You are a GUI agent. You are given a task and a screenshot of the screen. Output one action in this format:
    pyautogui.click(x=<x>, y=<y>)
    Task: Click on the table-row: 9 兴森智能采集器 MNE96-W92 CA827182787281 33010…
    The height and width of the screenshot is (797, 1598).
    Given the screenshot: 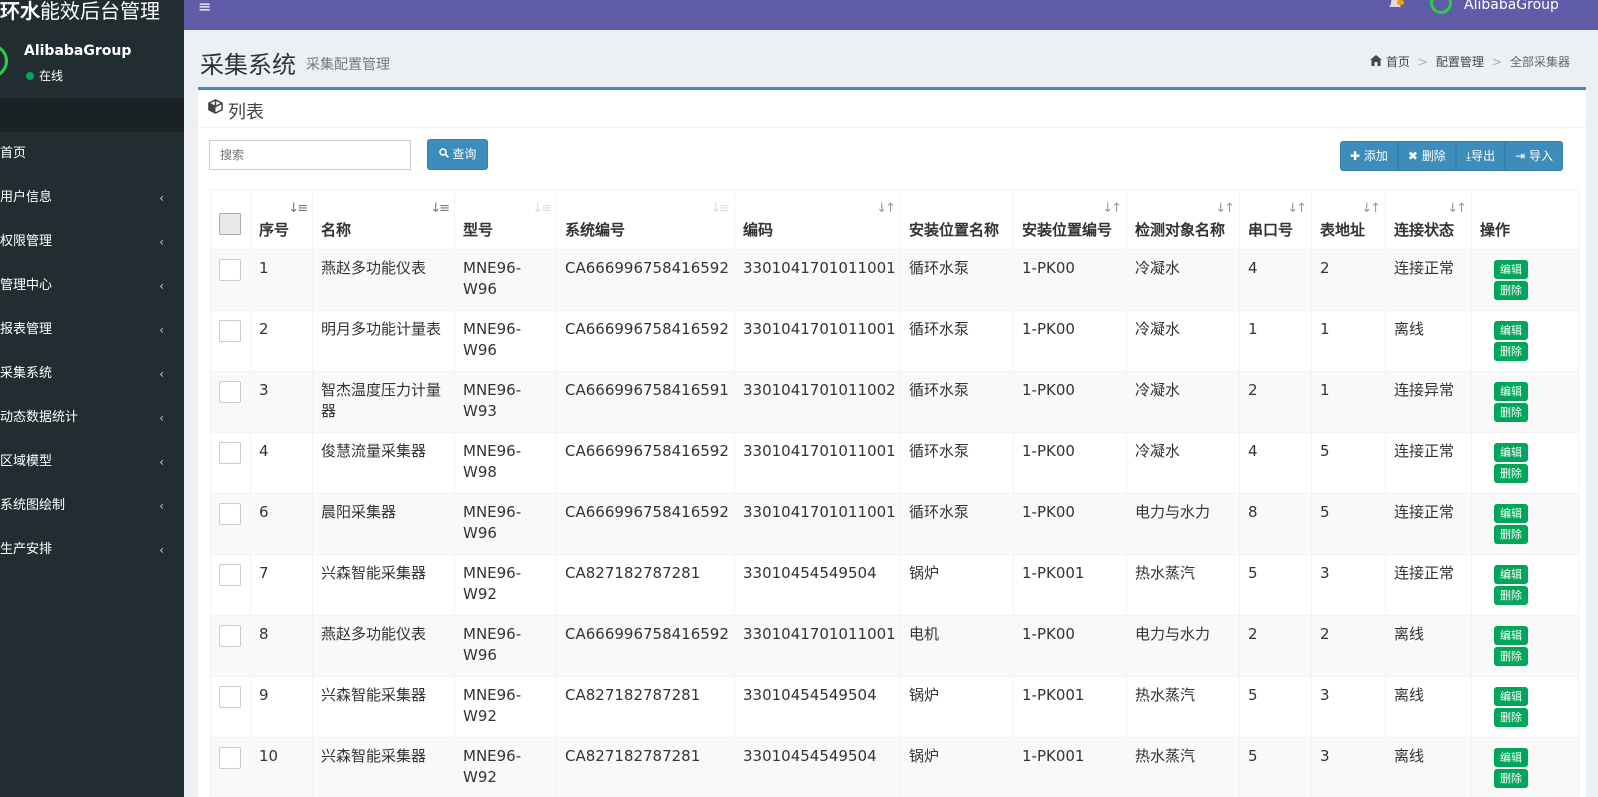 What is the action you would take?
    pyautogui.click(x=894, y=707)
    